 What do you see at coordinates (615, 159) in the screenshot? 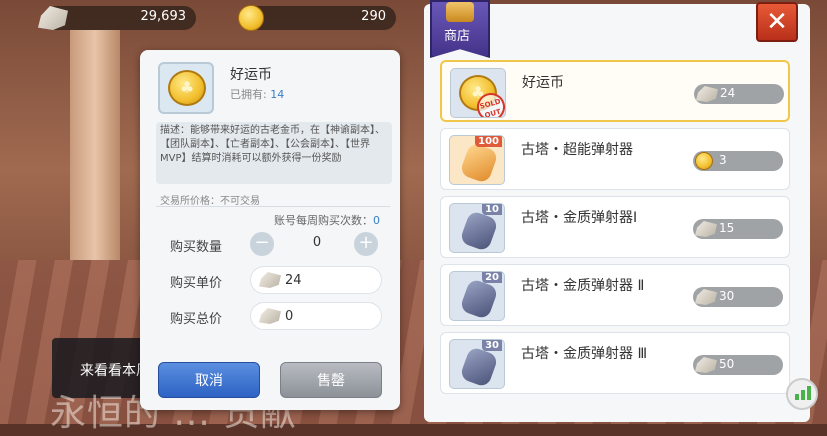
I see `shop-item-super-launcher: 100 古塔・超能弹射器 3` at bounding box center [615, 159].